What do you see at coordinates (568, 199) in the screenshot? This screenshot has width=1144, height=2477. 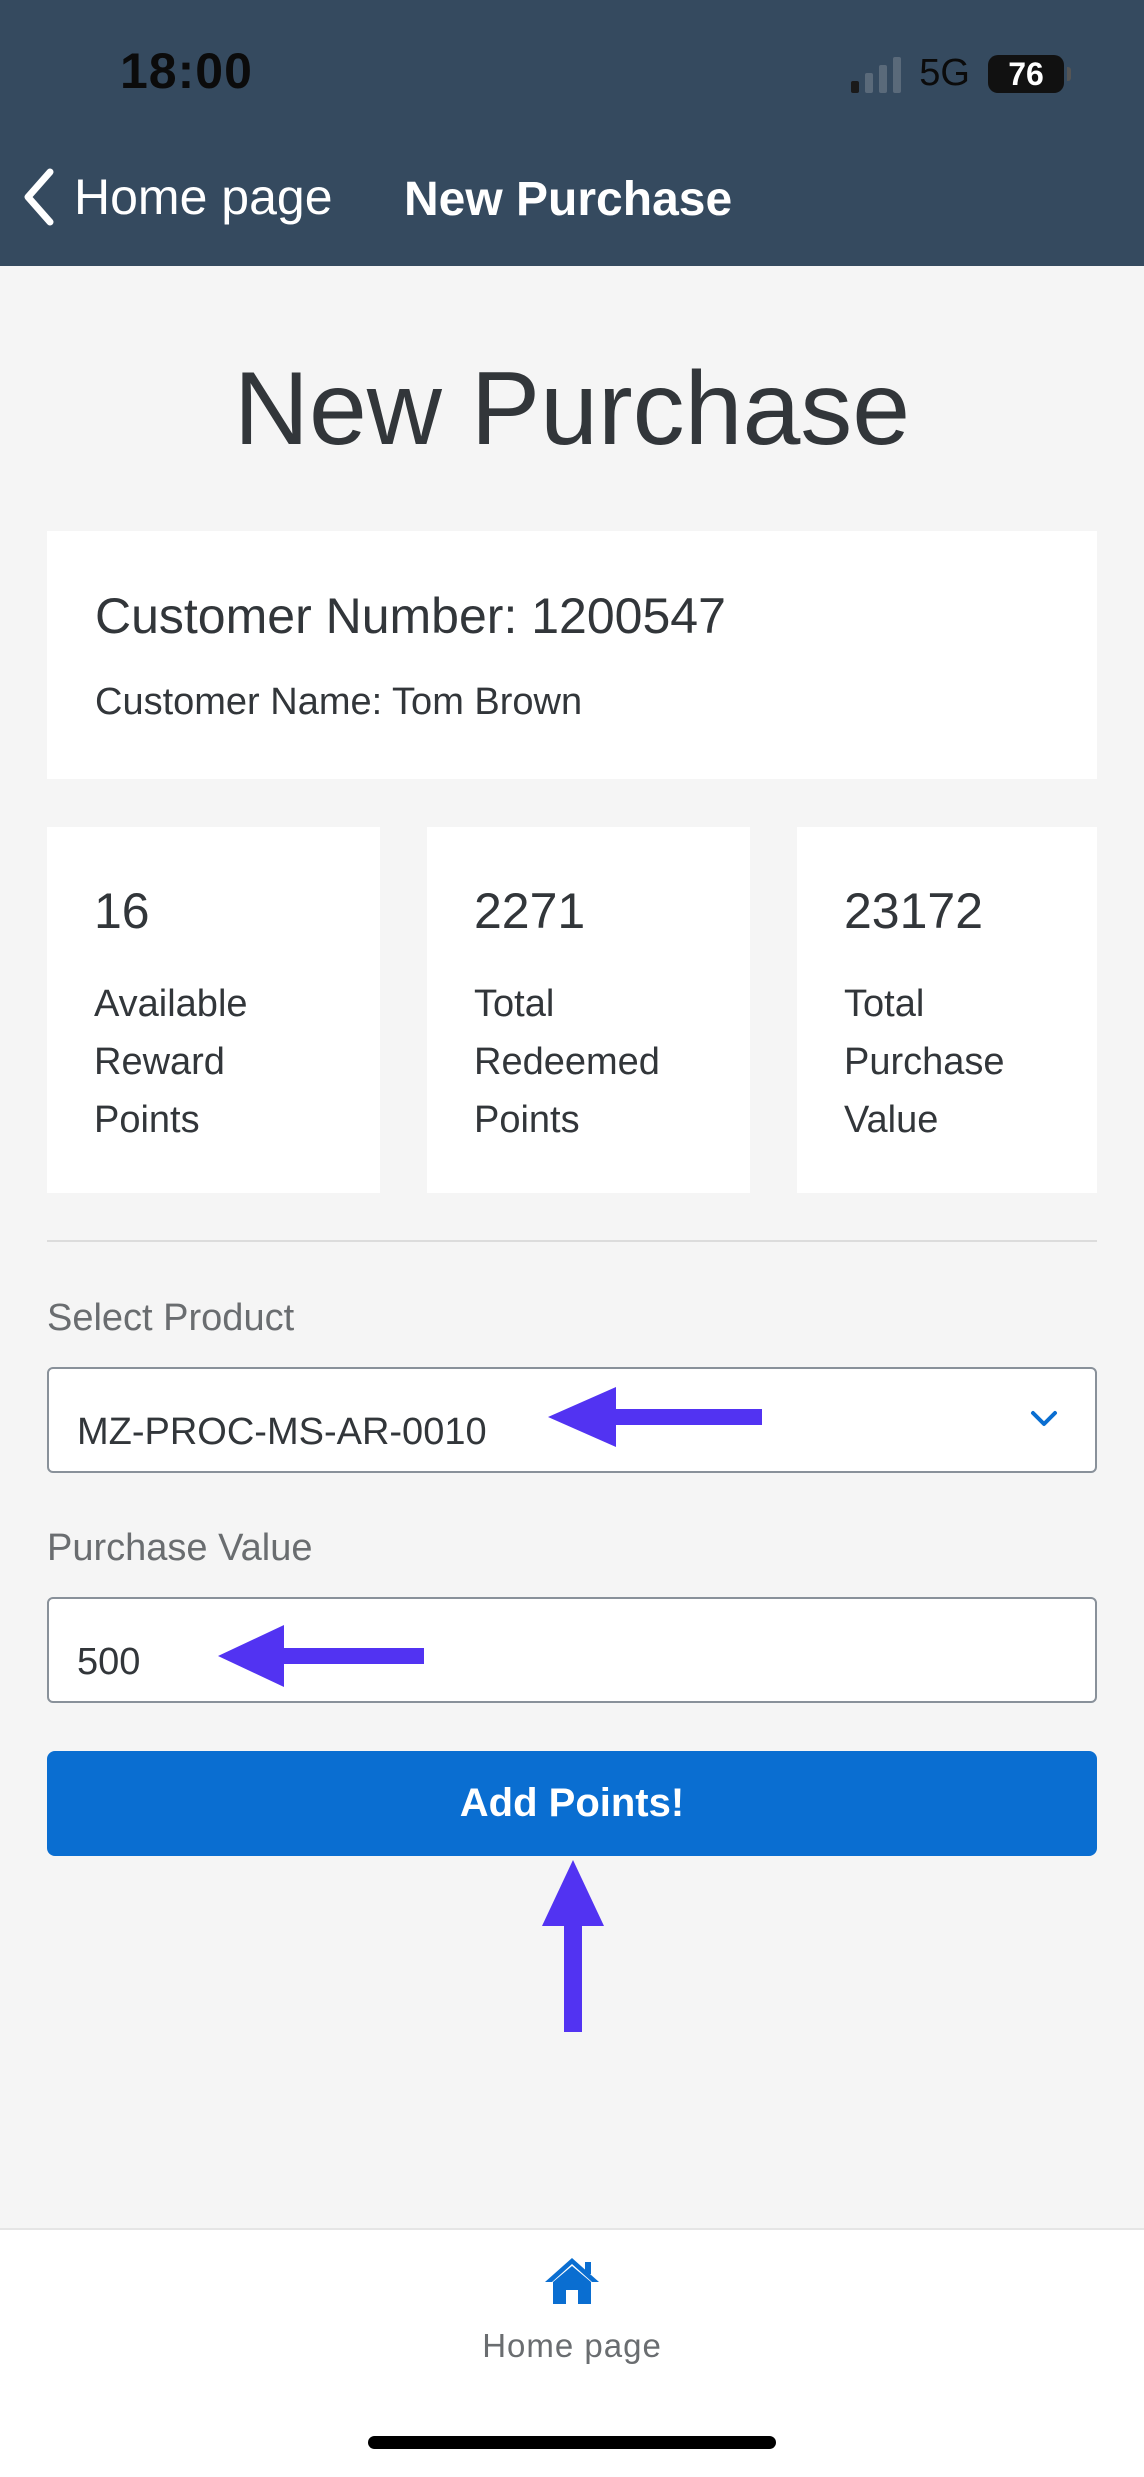 I see `nav-title: New Purchase` at bounding box center [568, 199].